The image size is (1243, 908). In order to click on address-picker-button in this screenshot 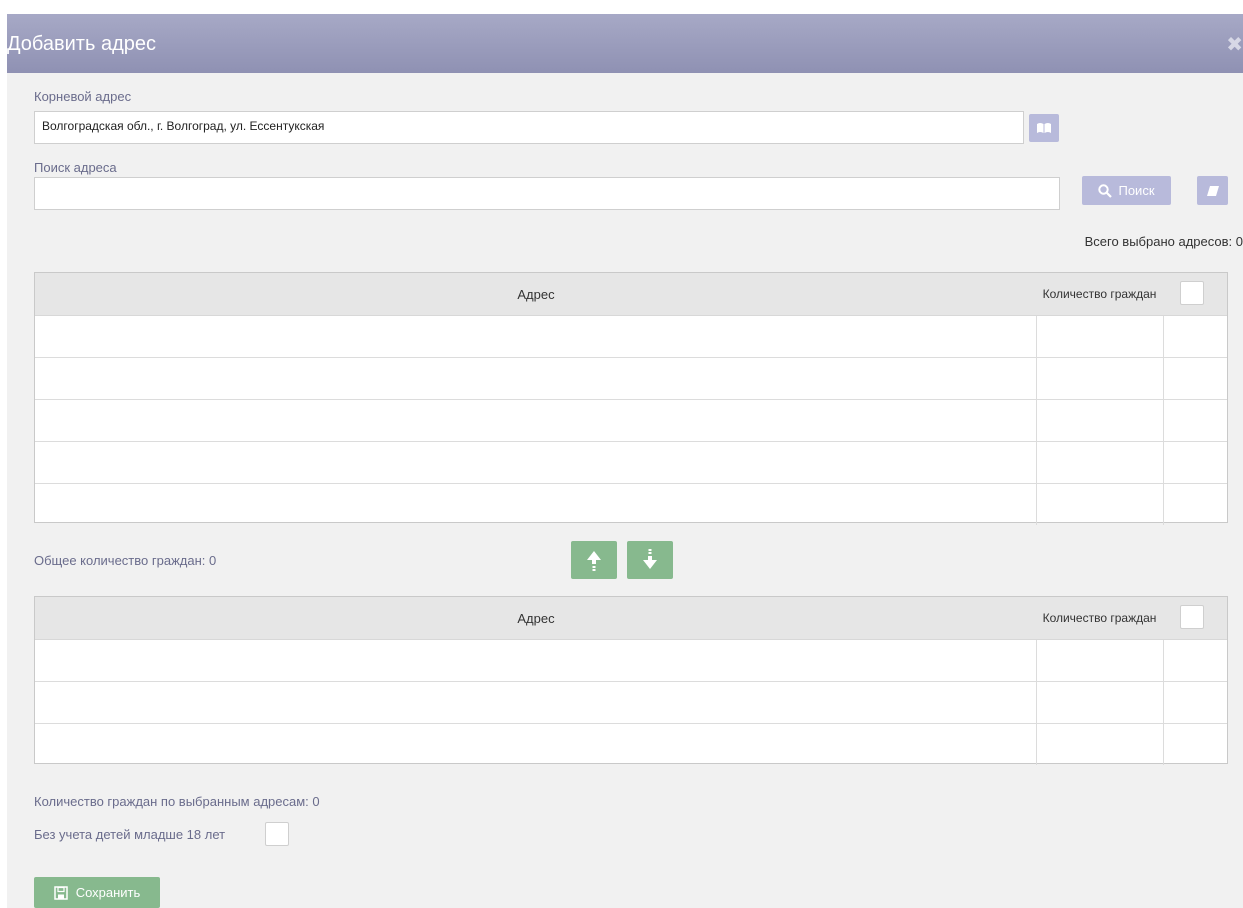, I will do `click(1044, 128)`.